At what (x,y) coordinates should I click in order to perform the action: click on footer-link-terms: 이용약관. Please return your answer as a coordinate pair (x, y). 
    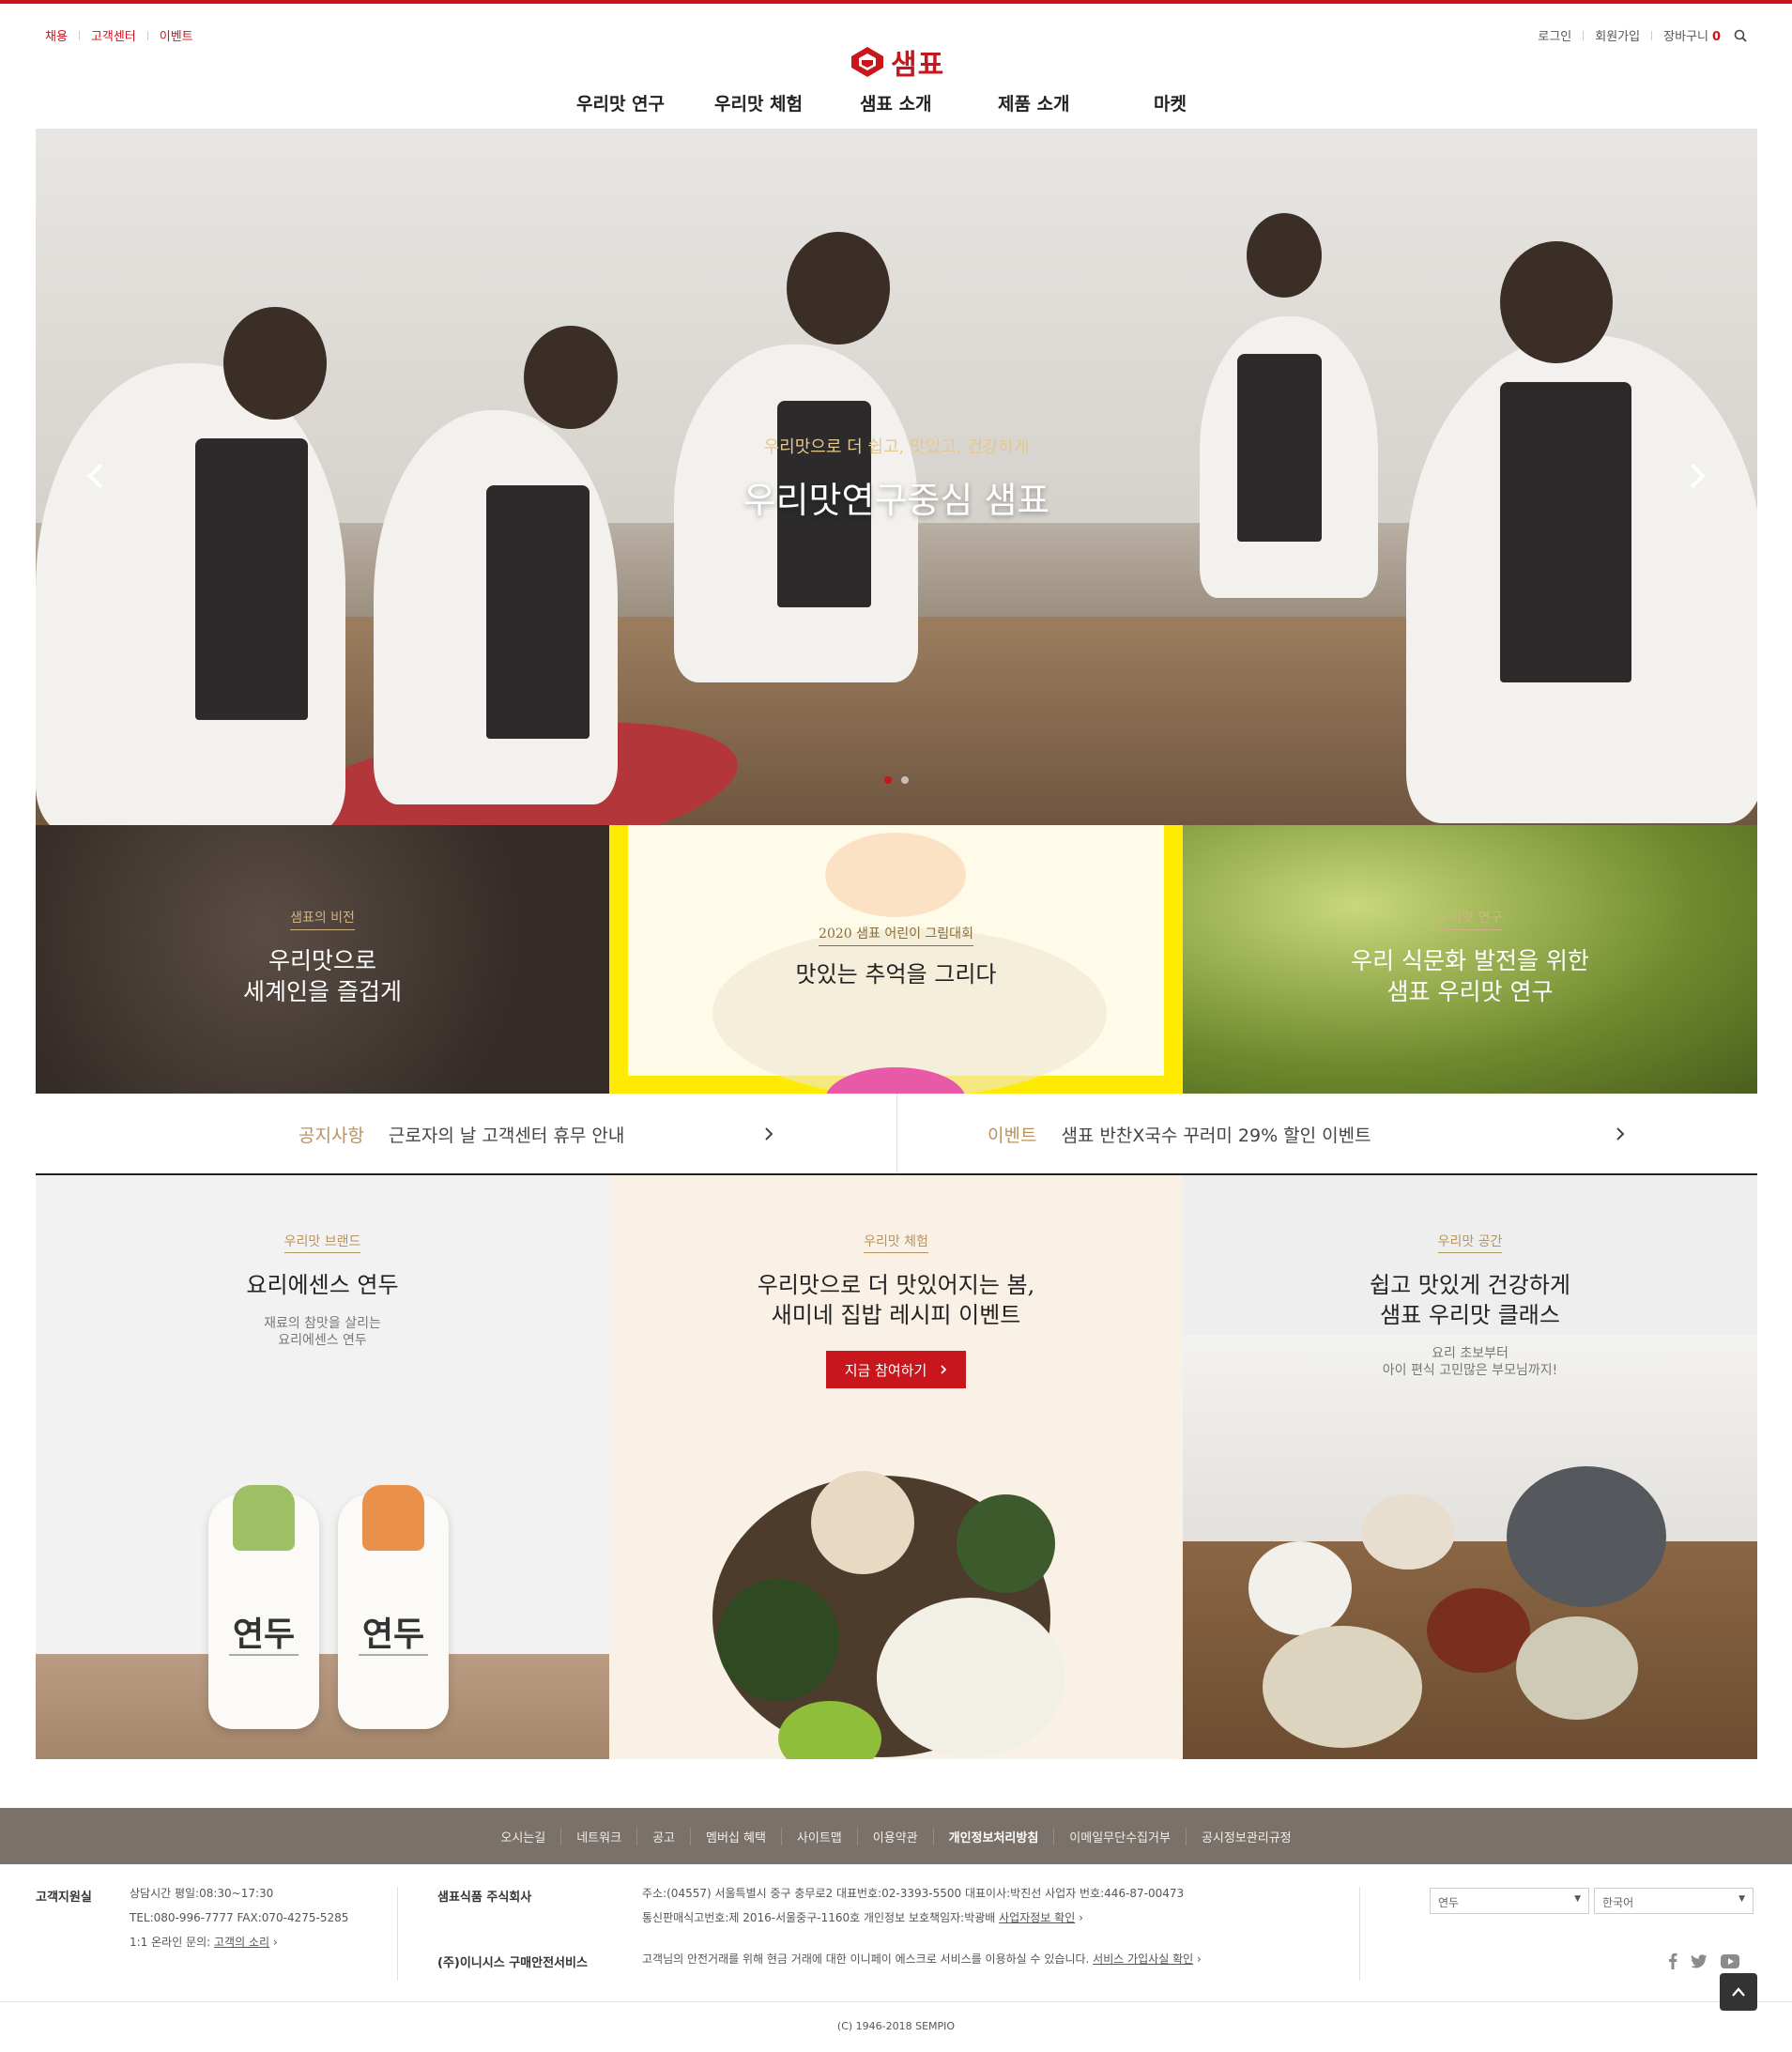
    Looking at the image, I should click on (895, 1836).